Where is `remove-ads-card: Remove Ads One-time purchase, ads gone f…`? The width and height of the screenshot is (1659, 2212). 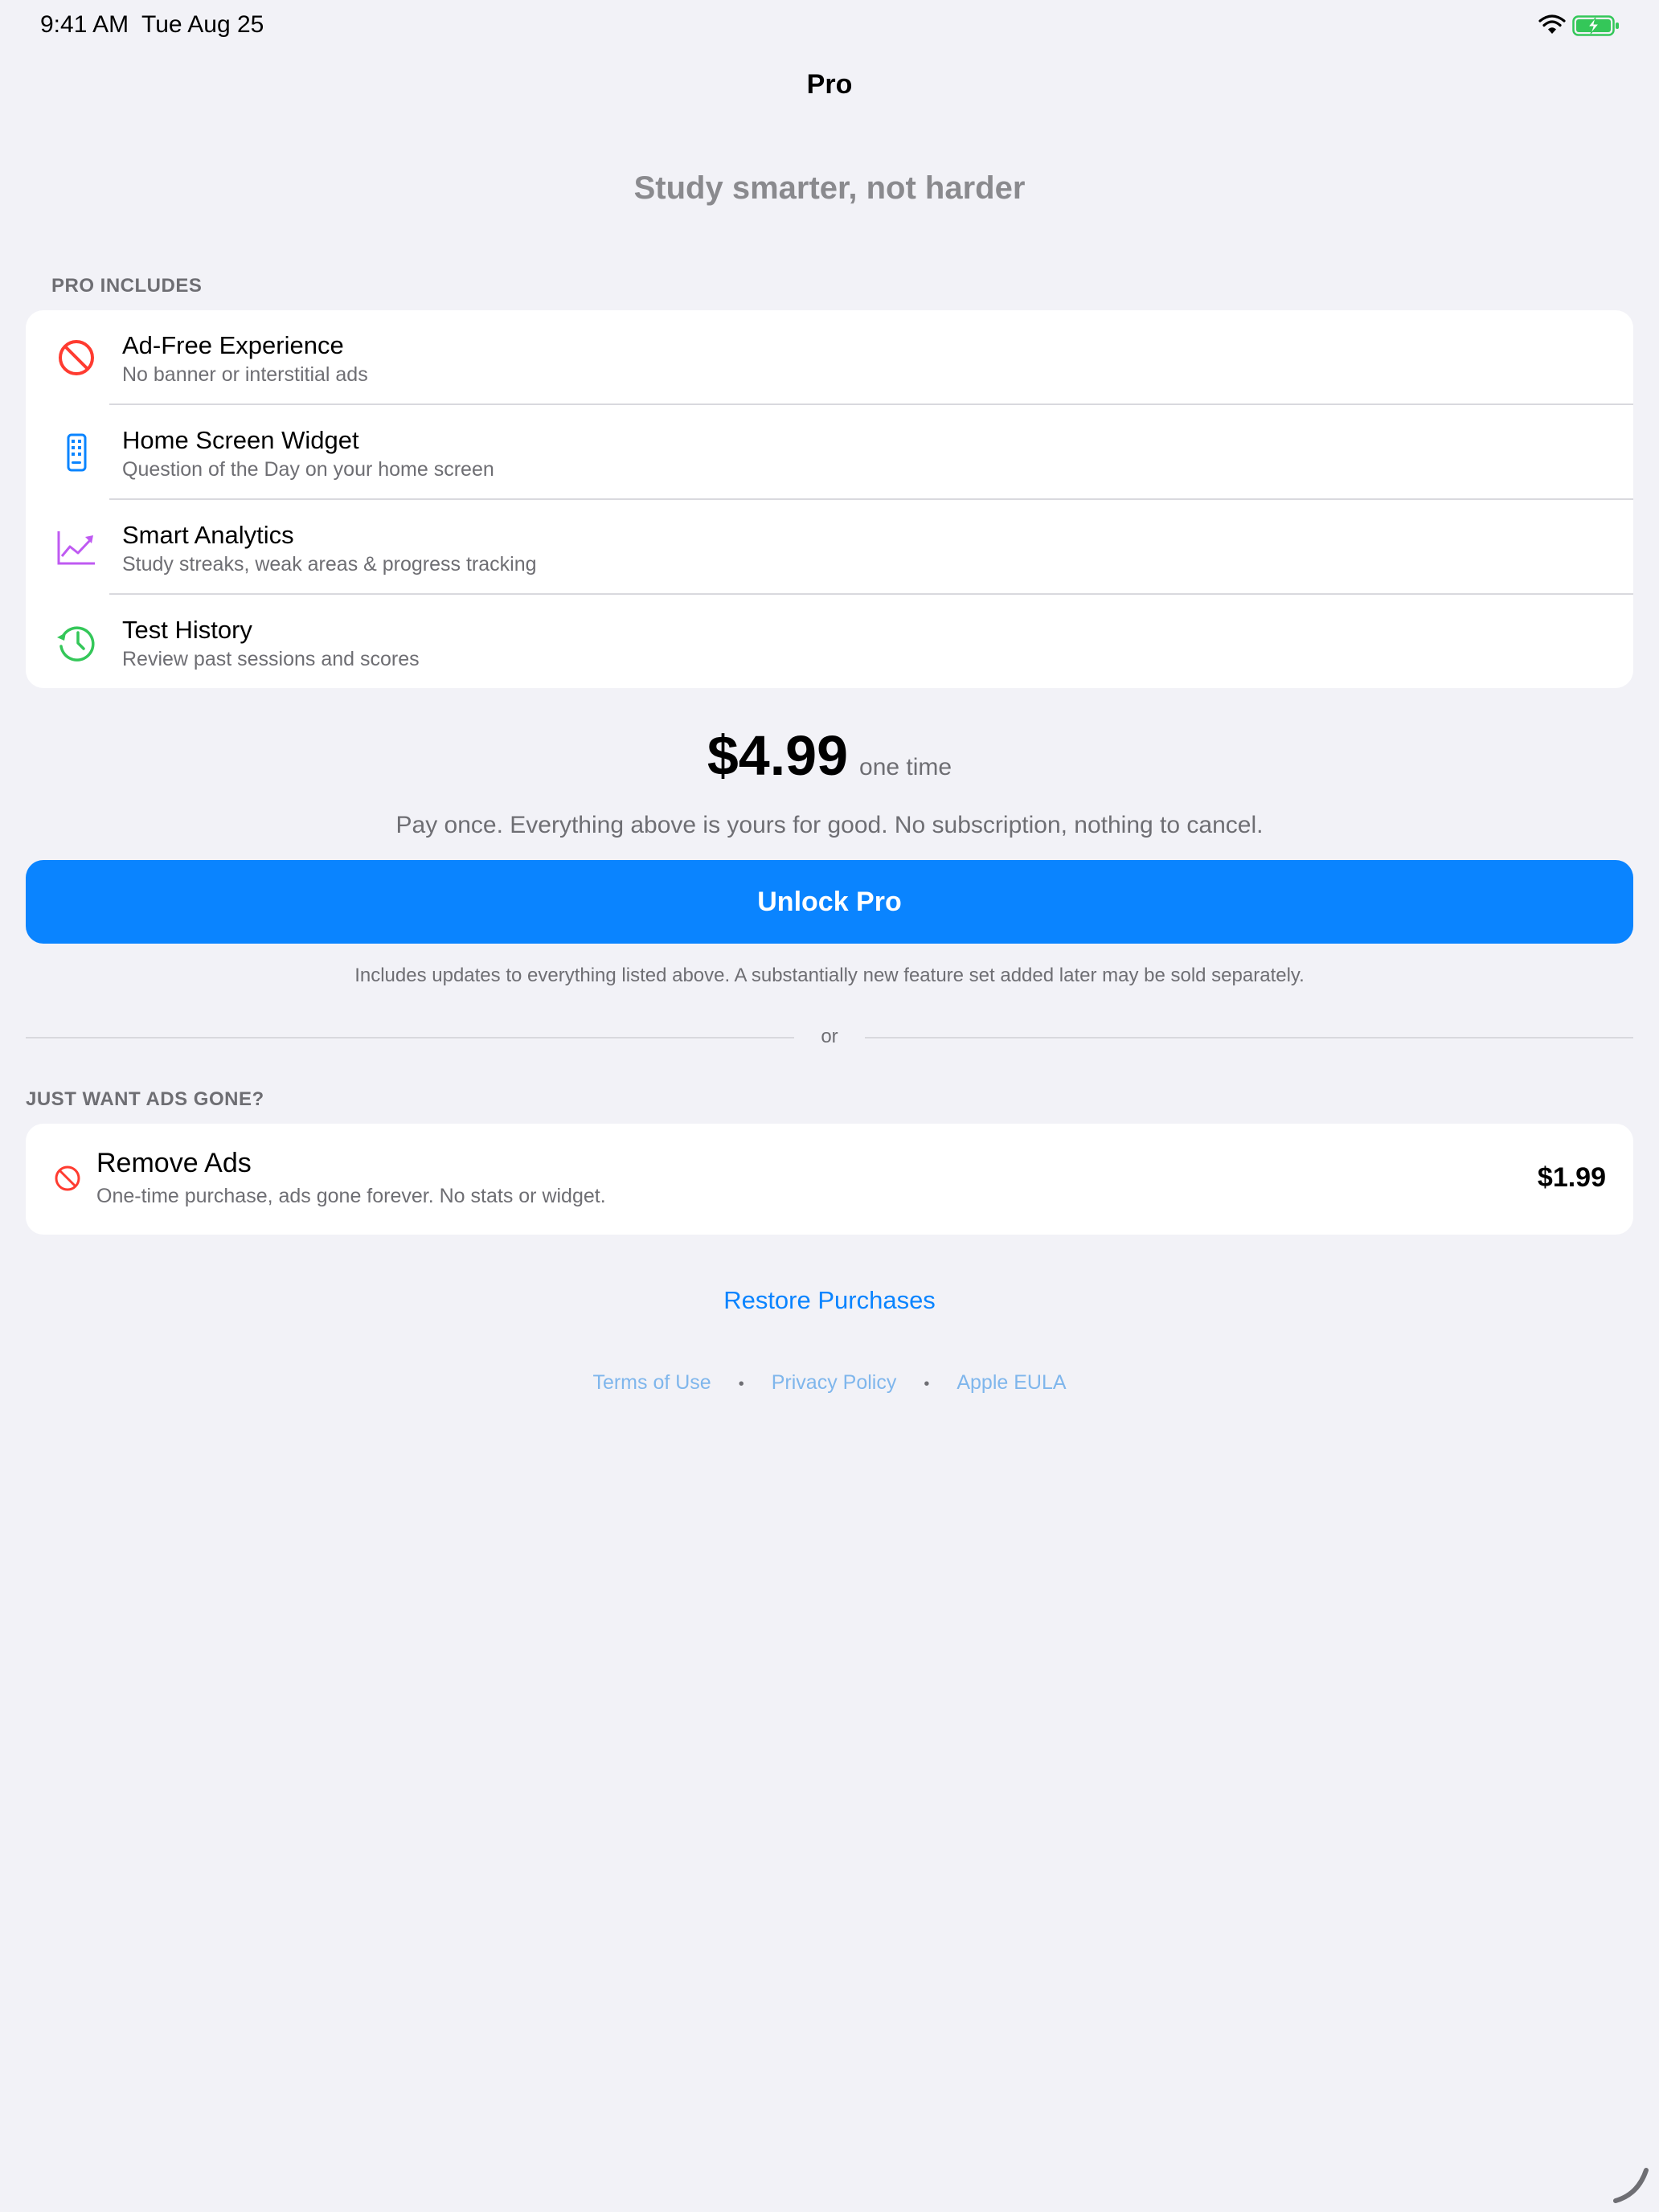
remove-ads-card: Remove Ads One-time purchase, ads gone f… is located at coordinates (829, 1179).